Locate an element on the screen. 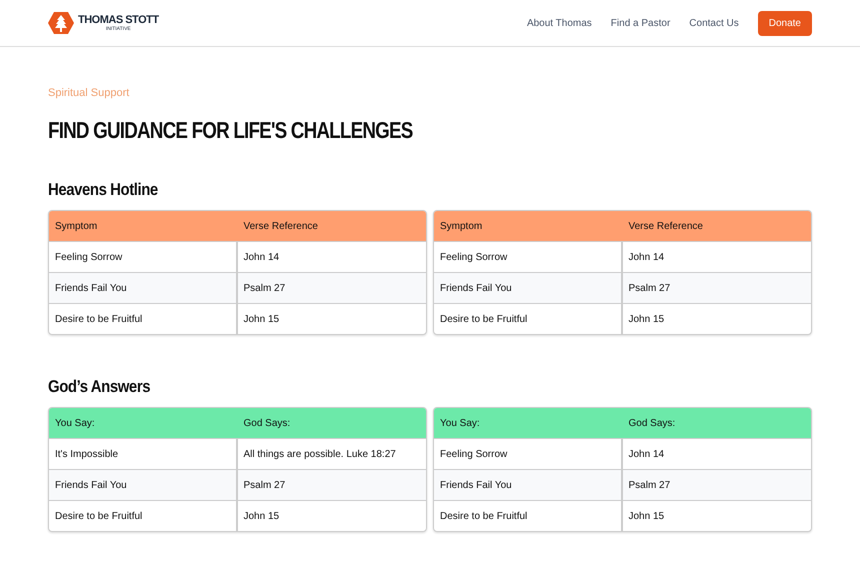 The image size is (860, 583). section-heading: Heavens Hotline is located at coordinates (103, 190).